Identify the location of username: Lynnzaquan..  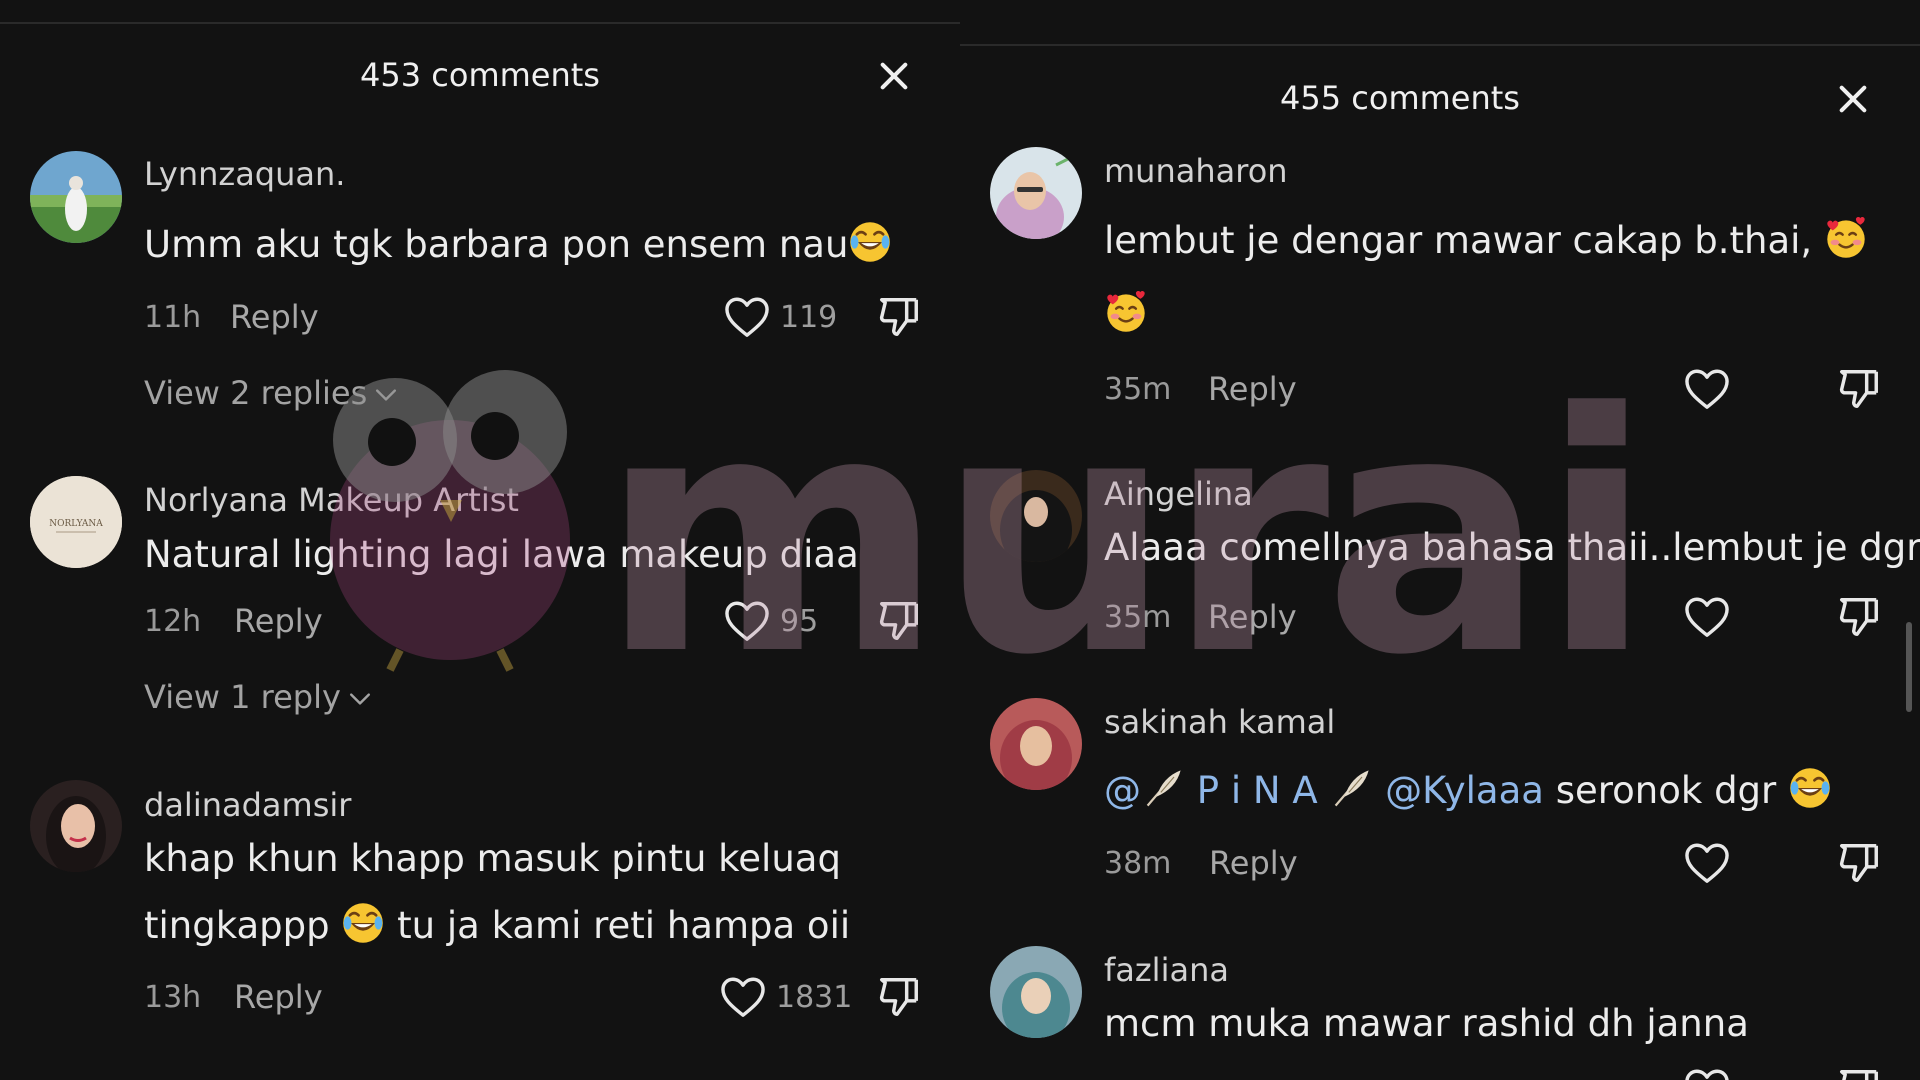
(244, 174).